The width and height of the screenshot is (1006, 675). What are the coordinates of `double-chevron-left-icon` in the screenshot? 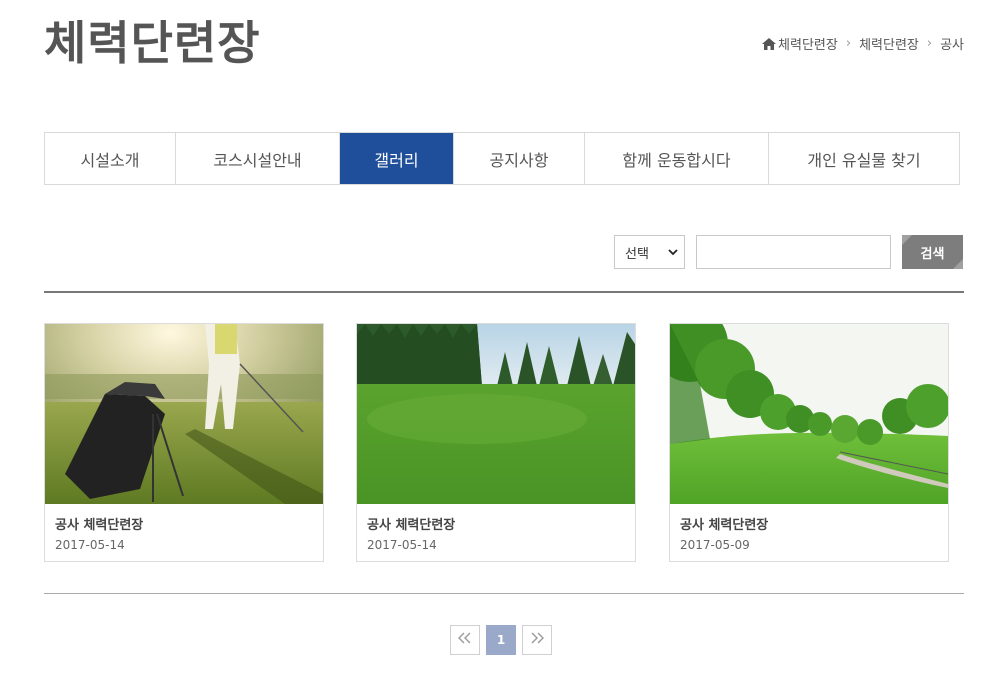 It's located at (465, 640).